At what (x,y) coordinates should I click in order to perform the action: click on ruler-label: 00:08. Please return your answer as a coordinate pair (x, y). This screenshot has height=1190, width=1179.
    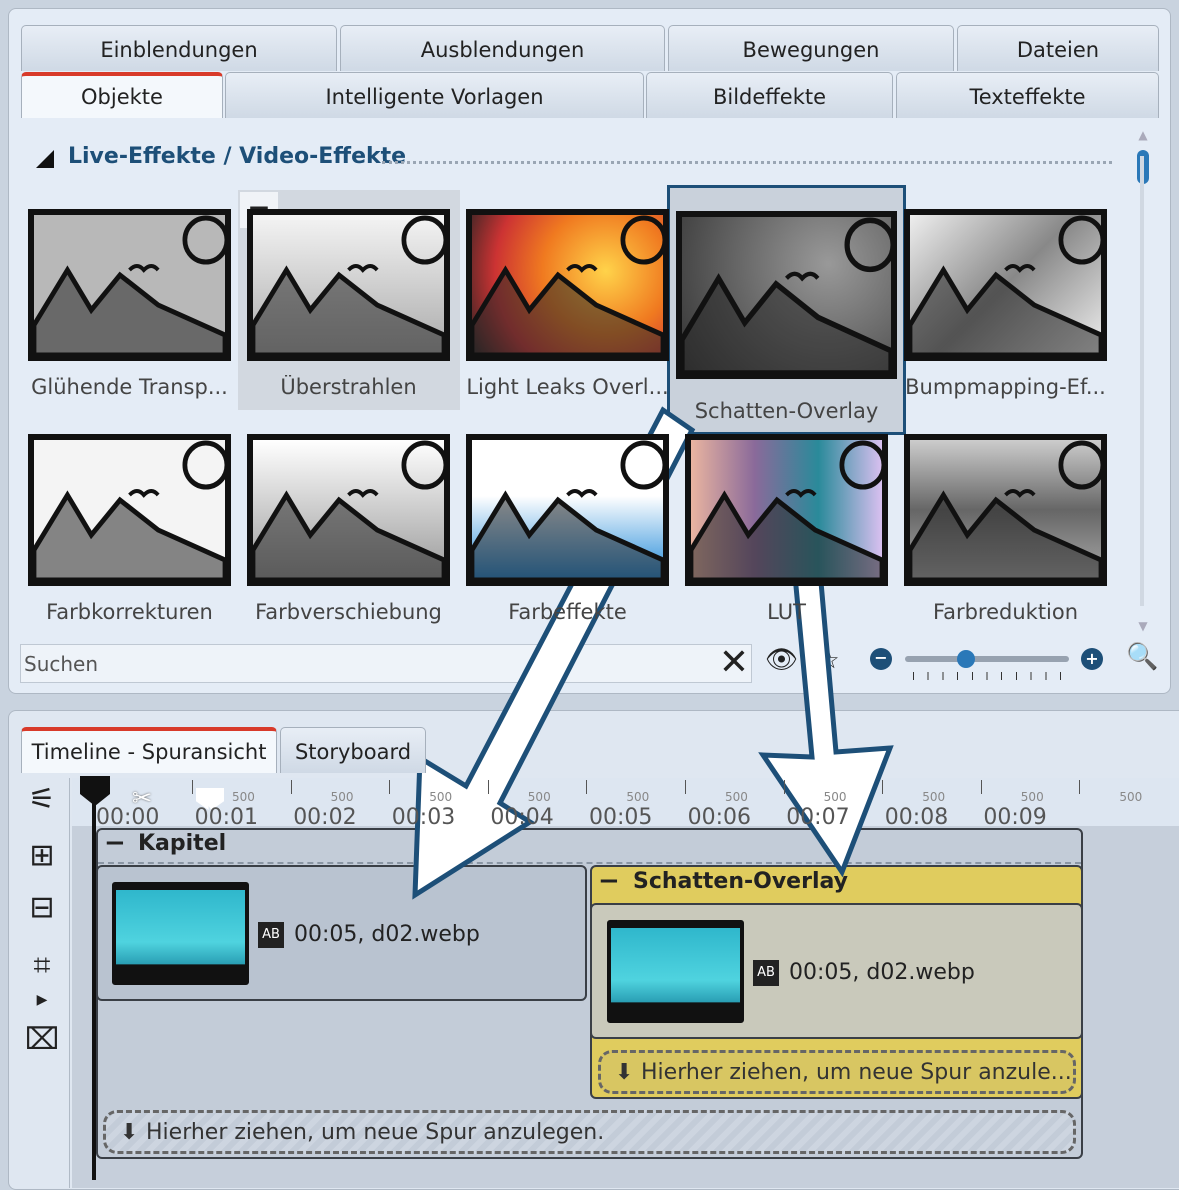
    Looking at the image, I should click on (916, 817).